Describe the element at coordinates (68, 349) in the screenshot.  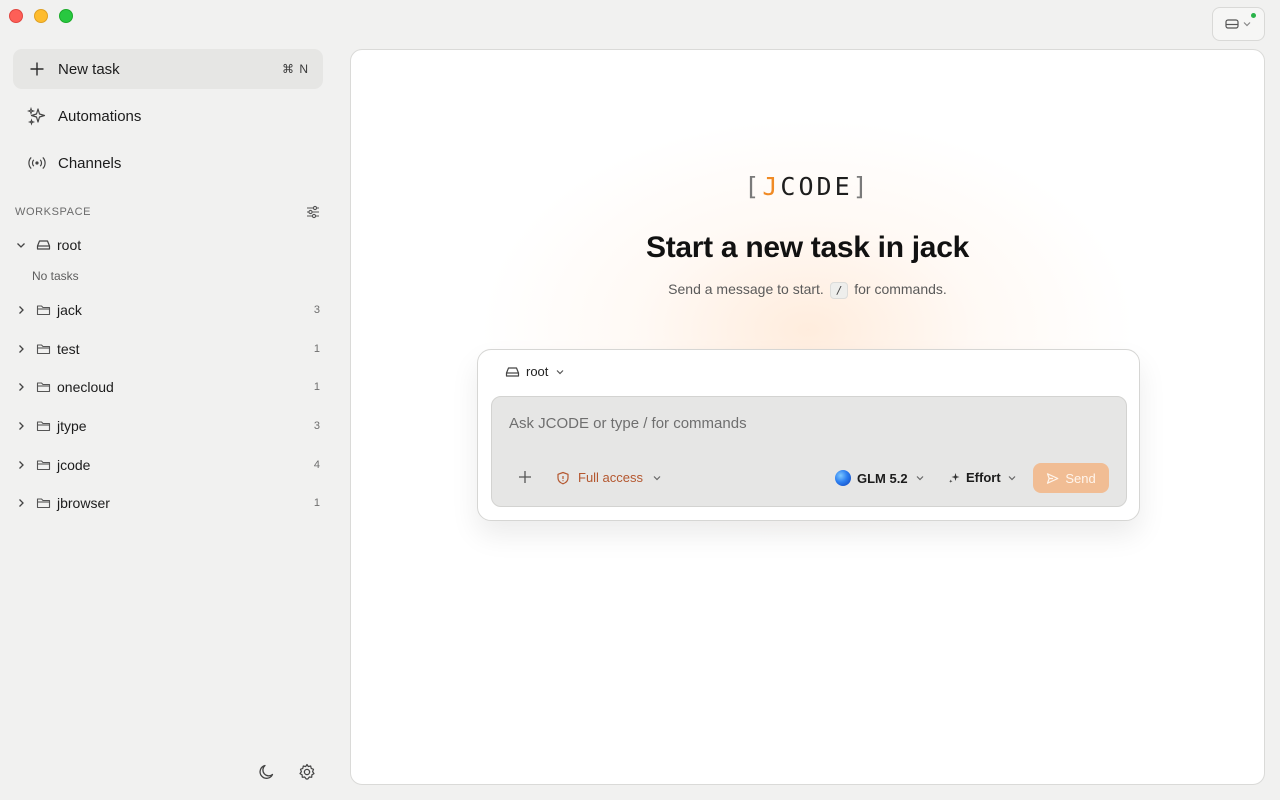
I see `folder-name: test` at that location.